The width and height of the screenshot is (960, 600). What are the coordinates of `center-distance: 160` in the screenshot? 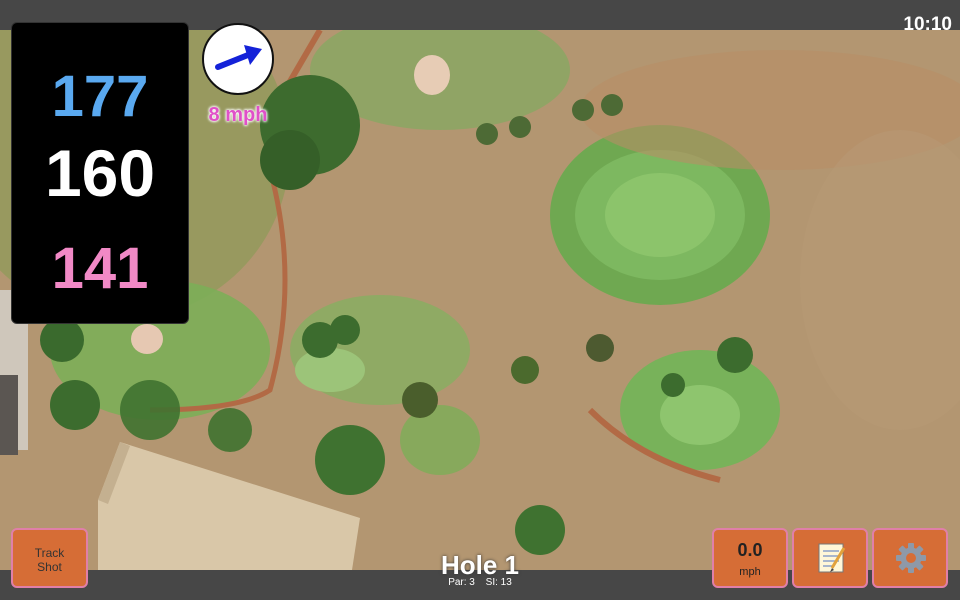 It's located at (100, 173).